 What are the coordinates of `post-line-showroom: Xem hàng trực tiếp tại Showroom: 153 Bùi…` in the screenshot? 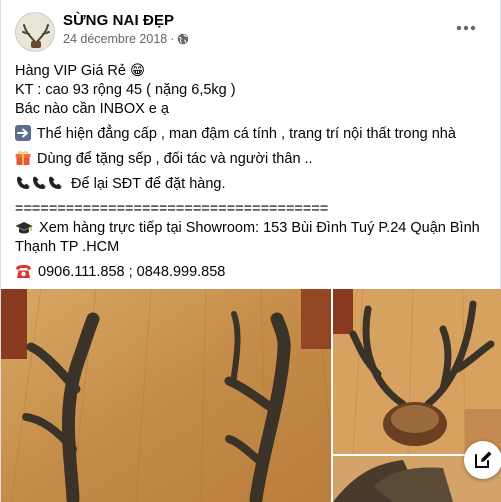 It's located at (250, 228).